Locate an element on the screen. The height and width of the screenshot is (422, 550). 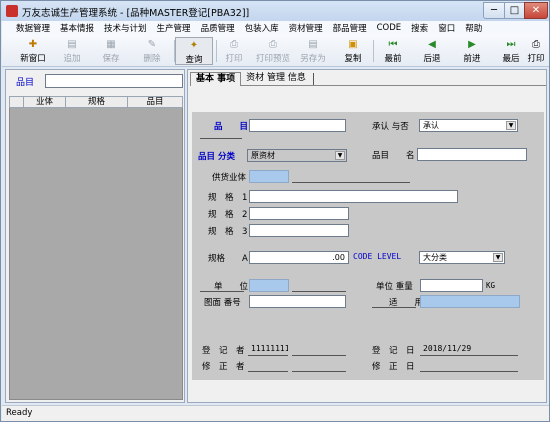
supplier-label: 供货业体 is located at coordinates (229, 178).